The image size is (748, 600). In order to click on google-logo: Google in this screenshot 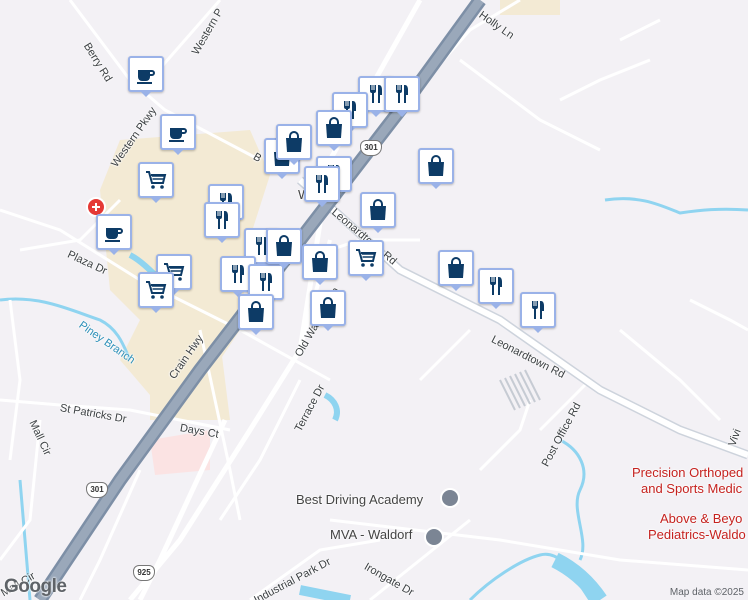, I will do `click(35, 586)`.